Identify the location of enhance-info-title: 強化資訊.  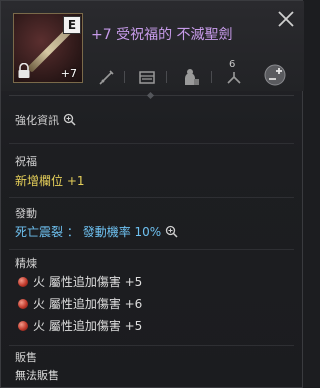
(45, 120).